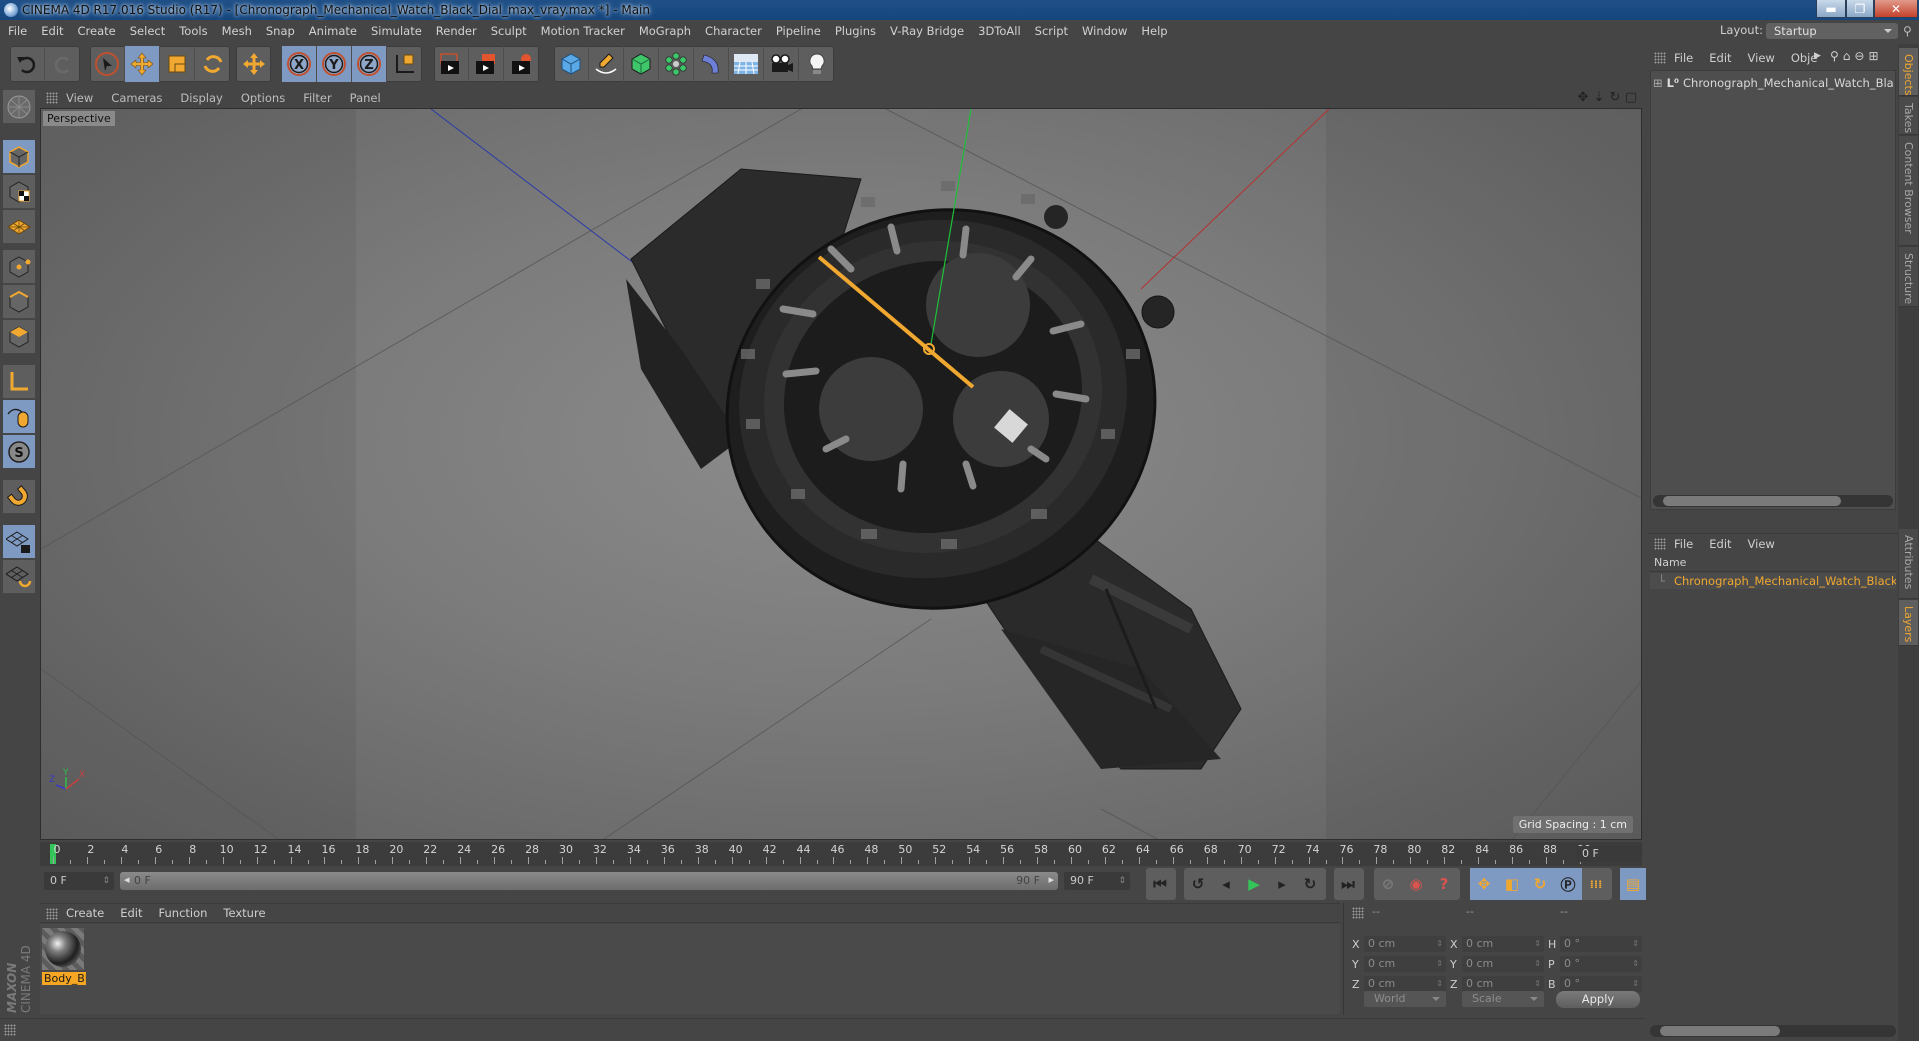 This screenshot has height=1041, width=1919. I want to click on key-pla-button: ⁞⁞⁞, so click(1596, 884).